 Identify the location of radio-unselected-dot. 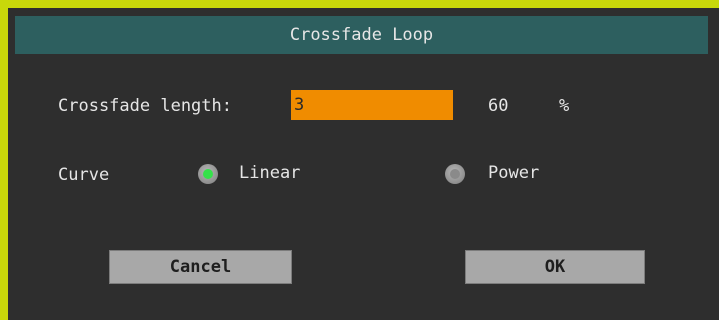
(455, 174).